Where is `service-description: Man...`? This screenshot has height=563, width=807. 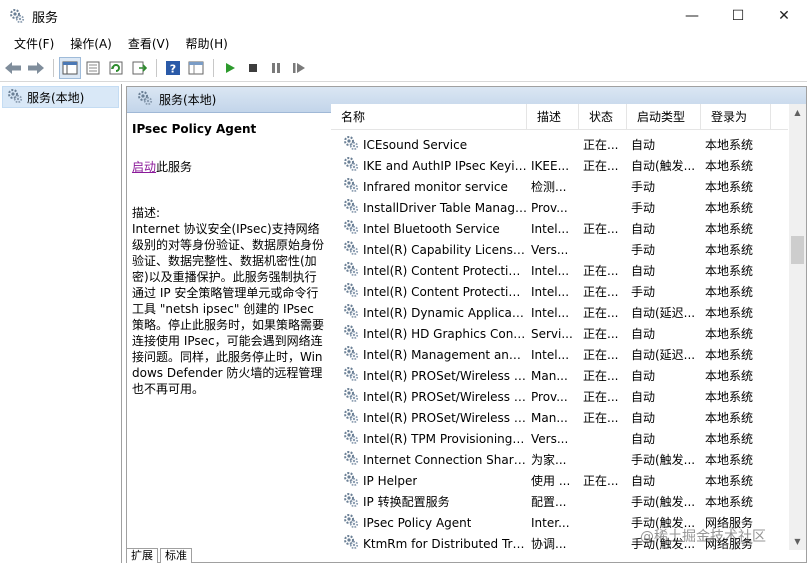
service-description: Man... is located at coordinates (549, 375).